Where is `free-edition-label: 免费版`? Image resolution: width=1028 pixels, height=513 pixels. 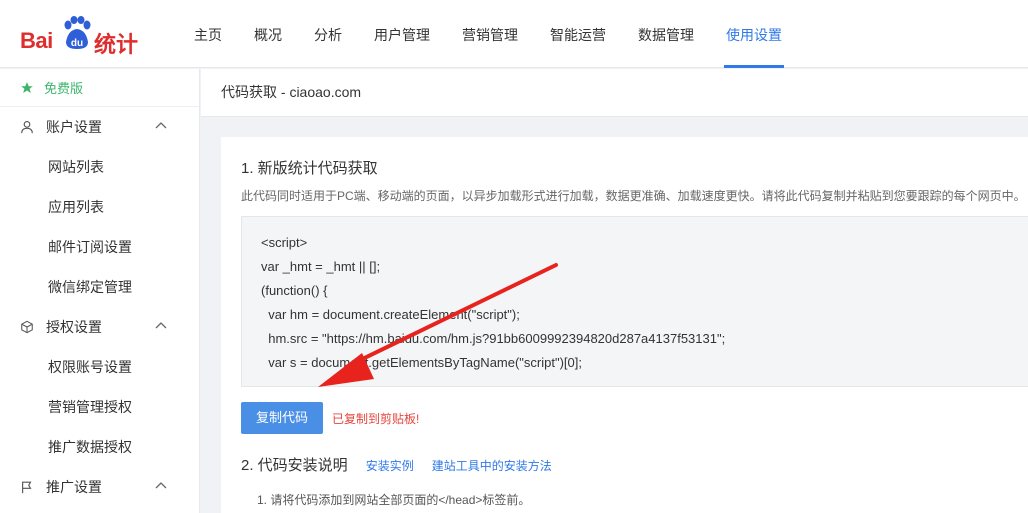
free-edition-label: 免费版 is located at coordinates (64, 88).